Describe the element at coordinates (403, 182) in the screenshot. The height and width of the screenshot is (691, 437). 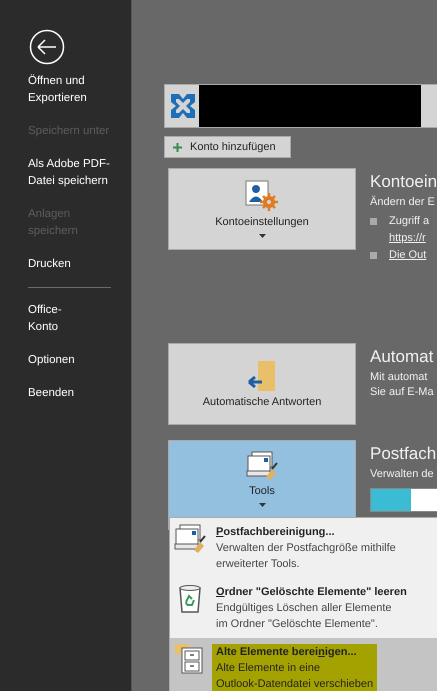
I see `section-heading: Kontoein` at that location.